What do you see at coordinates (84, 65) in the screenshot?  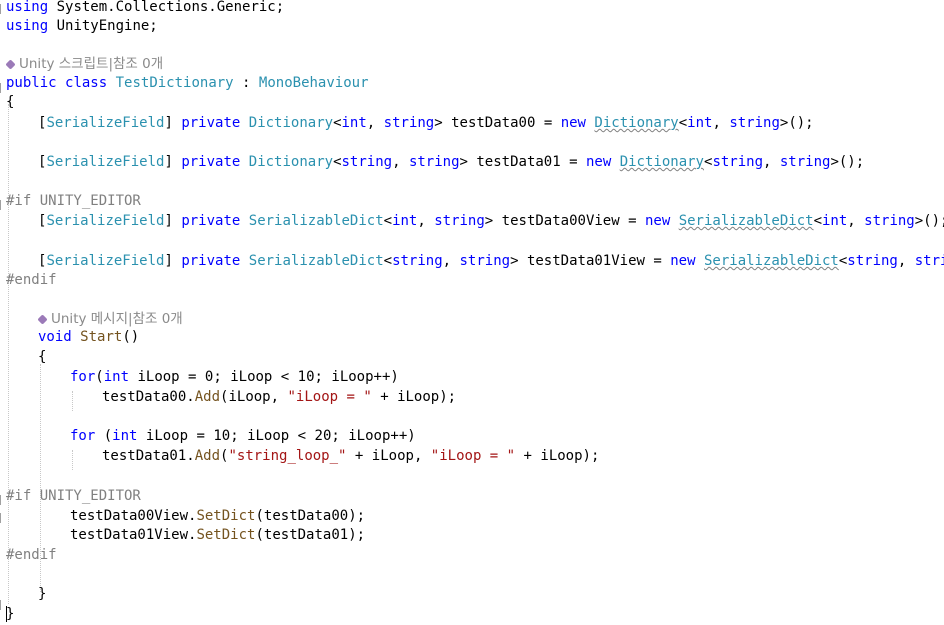 I see `codelens-class: Unity 스크립트|참조 0개` at bounding box center [84, 65].